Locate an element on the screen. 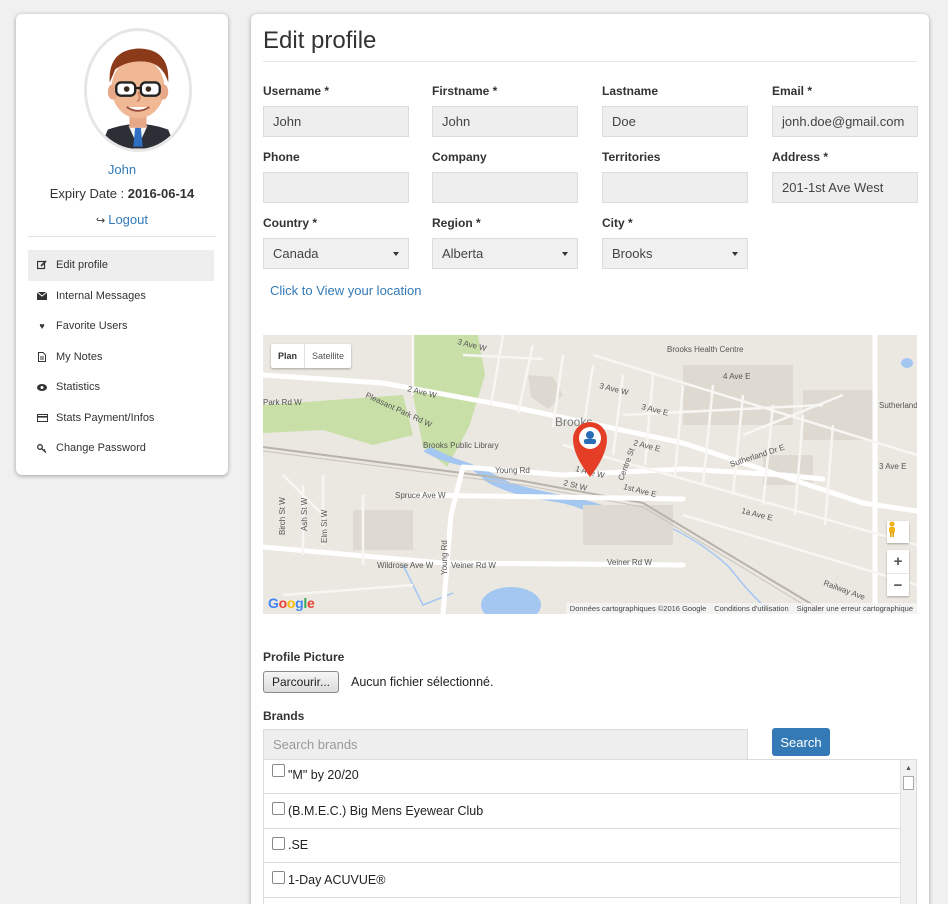 This screenshot has height=904, width=948. map-label: Ash St W is located at coordinates (304, 514).